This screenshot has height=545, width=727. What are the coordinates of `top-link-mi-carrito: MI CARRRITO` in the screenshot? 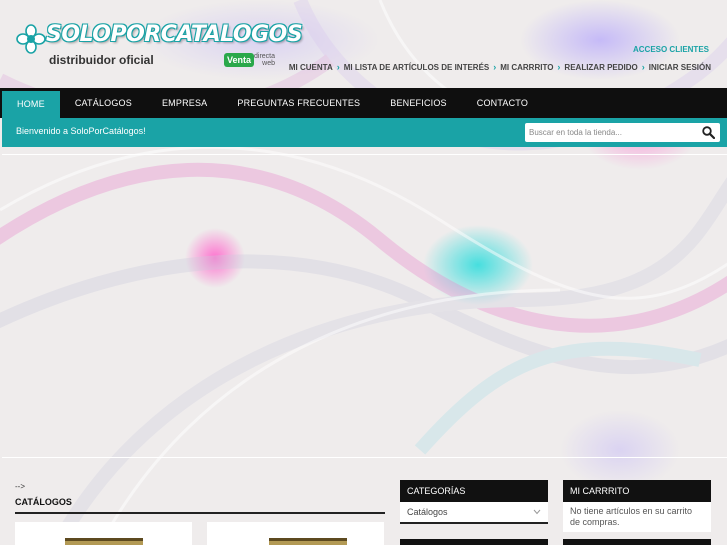 It's located at (526, 67).